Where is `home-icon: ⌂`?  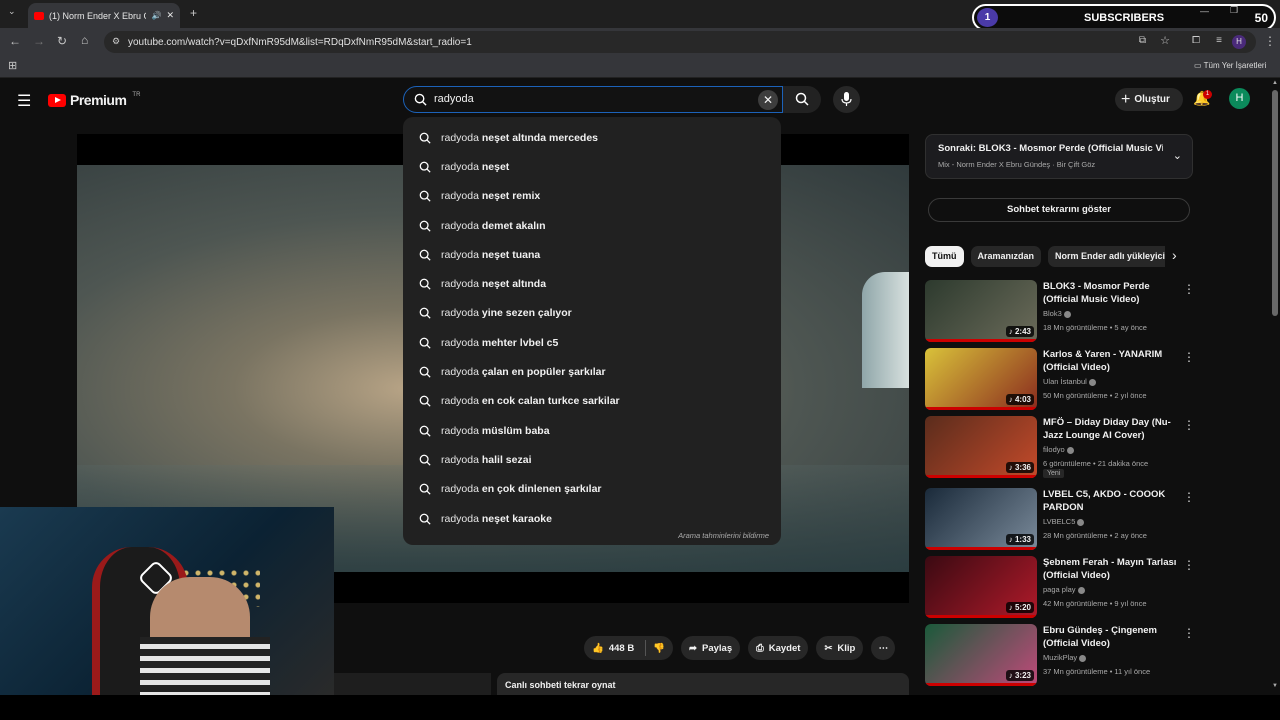
home-icon: ⌂ is located at coordinates (84, 40).